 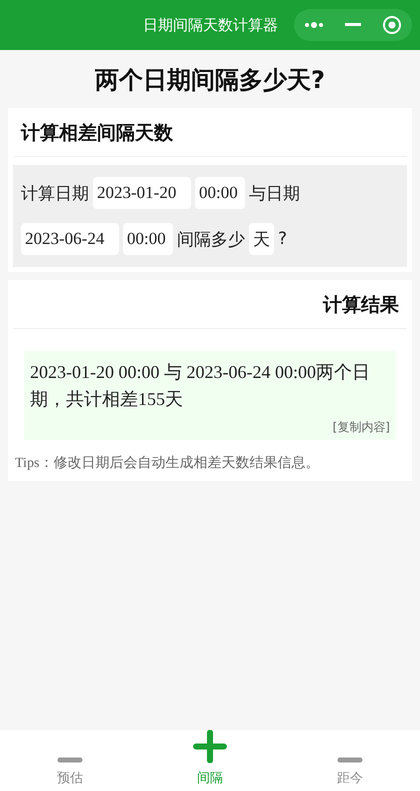 What do you see at coordinates (200, 386) in the screenshot?
I see `result-text: 2023-01-20 00:00 与 2023-06-24 00:00两个日期，共计相差155天` at bounding box center [200, 386].